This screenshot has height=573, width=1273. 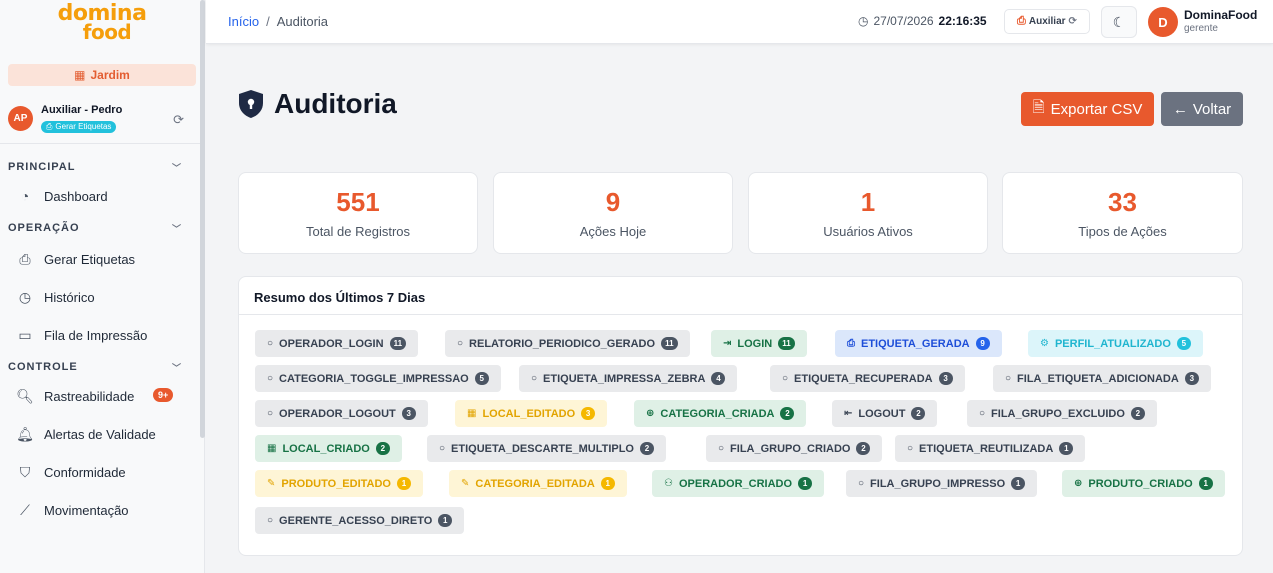 What do you see at coordinates (628, 378) in the screenshot?
I see `action-chip: ○ ETIQUETA_IMPRESSA_ZEBRA 4` at bounding box center [628, 378].